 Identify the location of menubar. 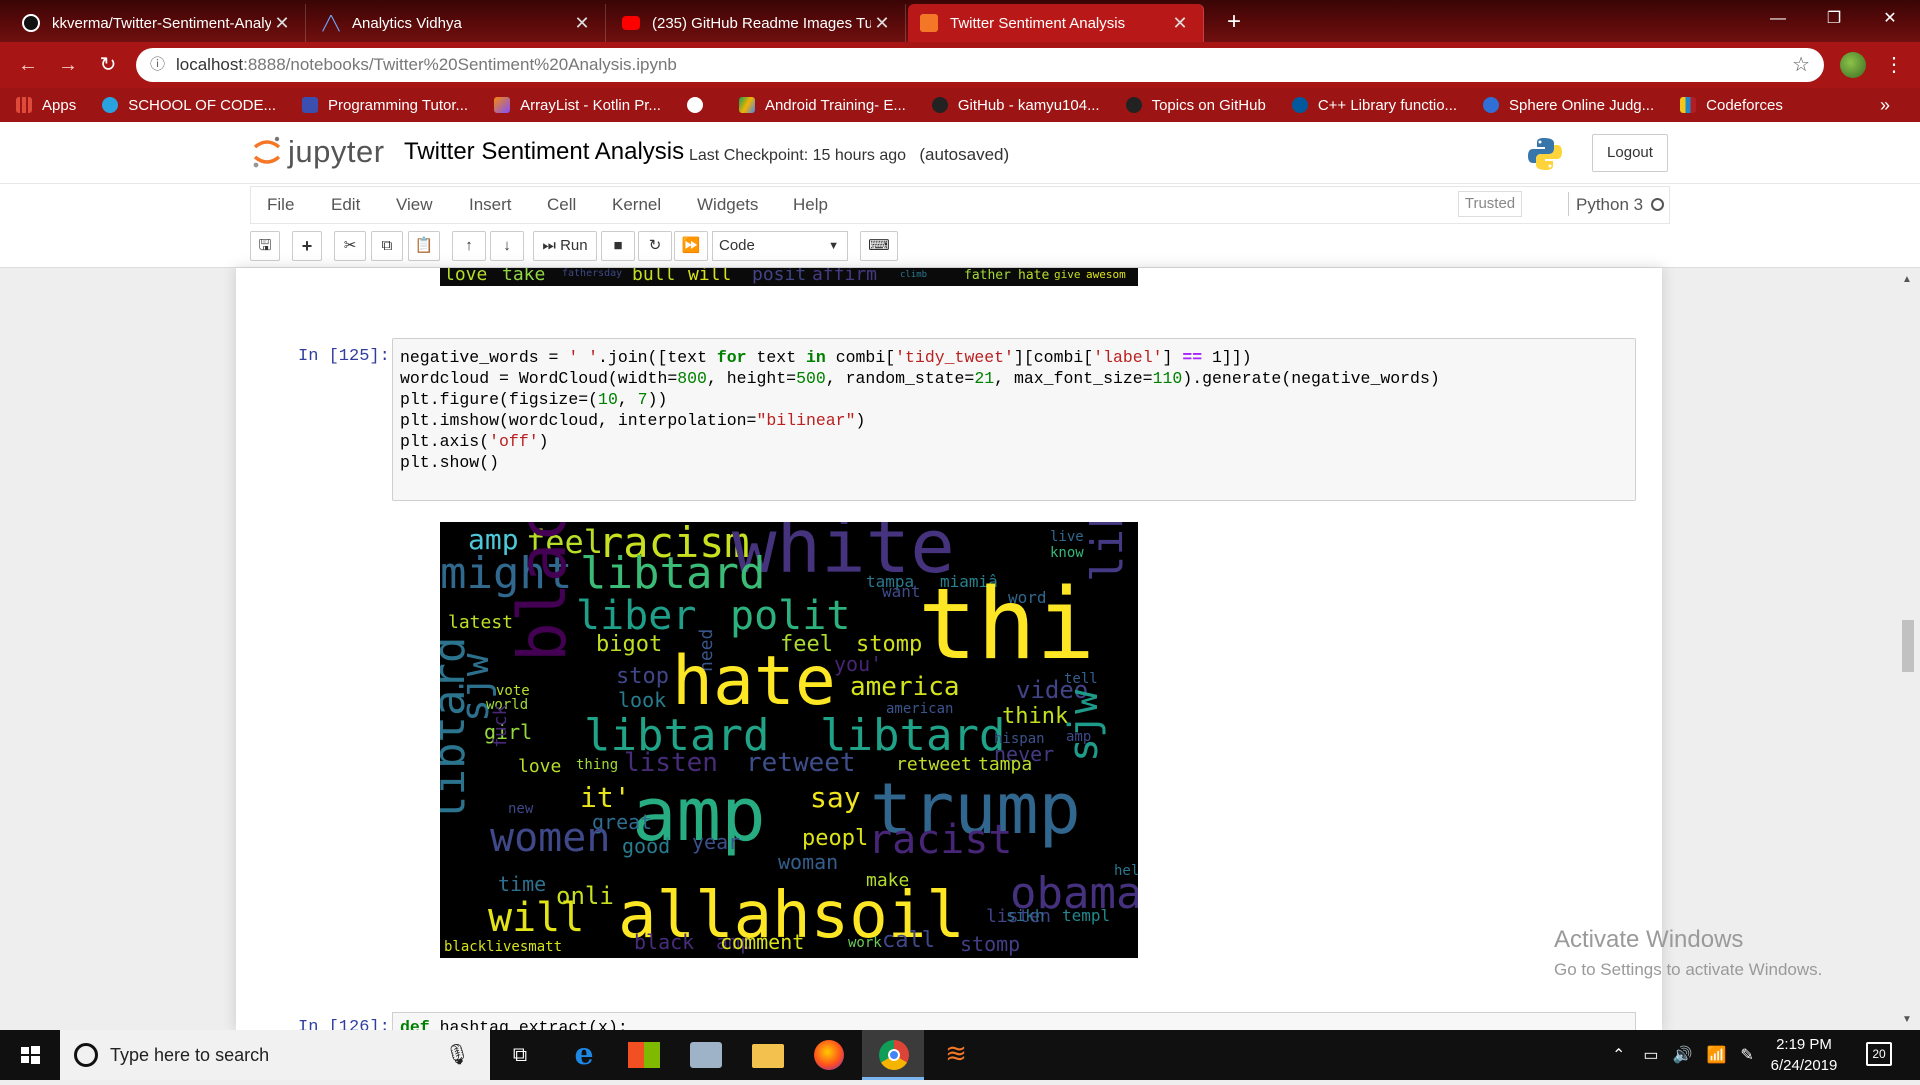
(960, 205).